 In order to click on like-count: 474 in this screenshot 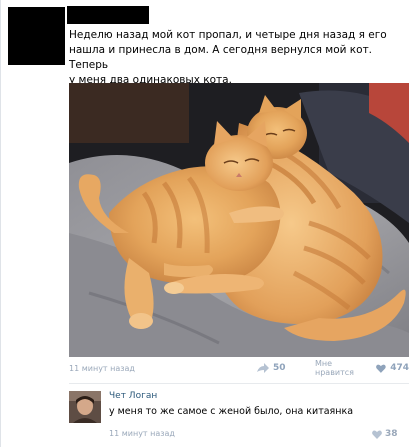, I will do `click(399, 368)`.